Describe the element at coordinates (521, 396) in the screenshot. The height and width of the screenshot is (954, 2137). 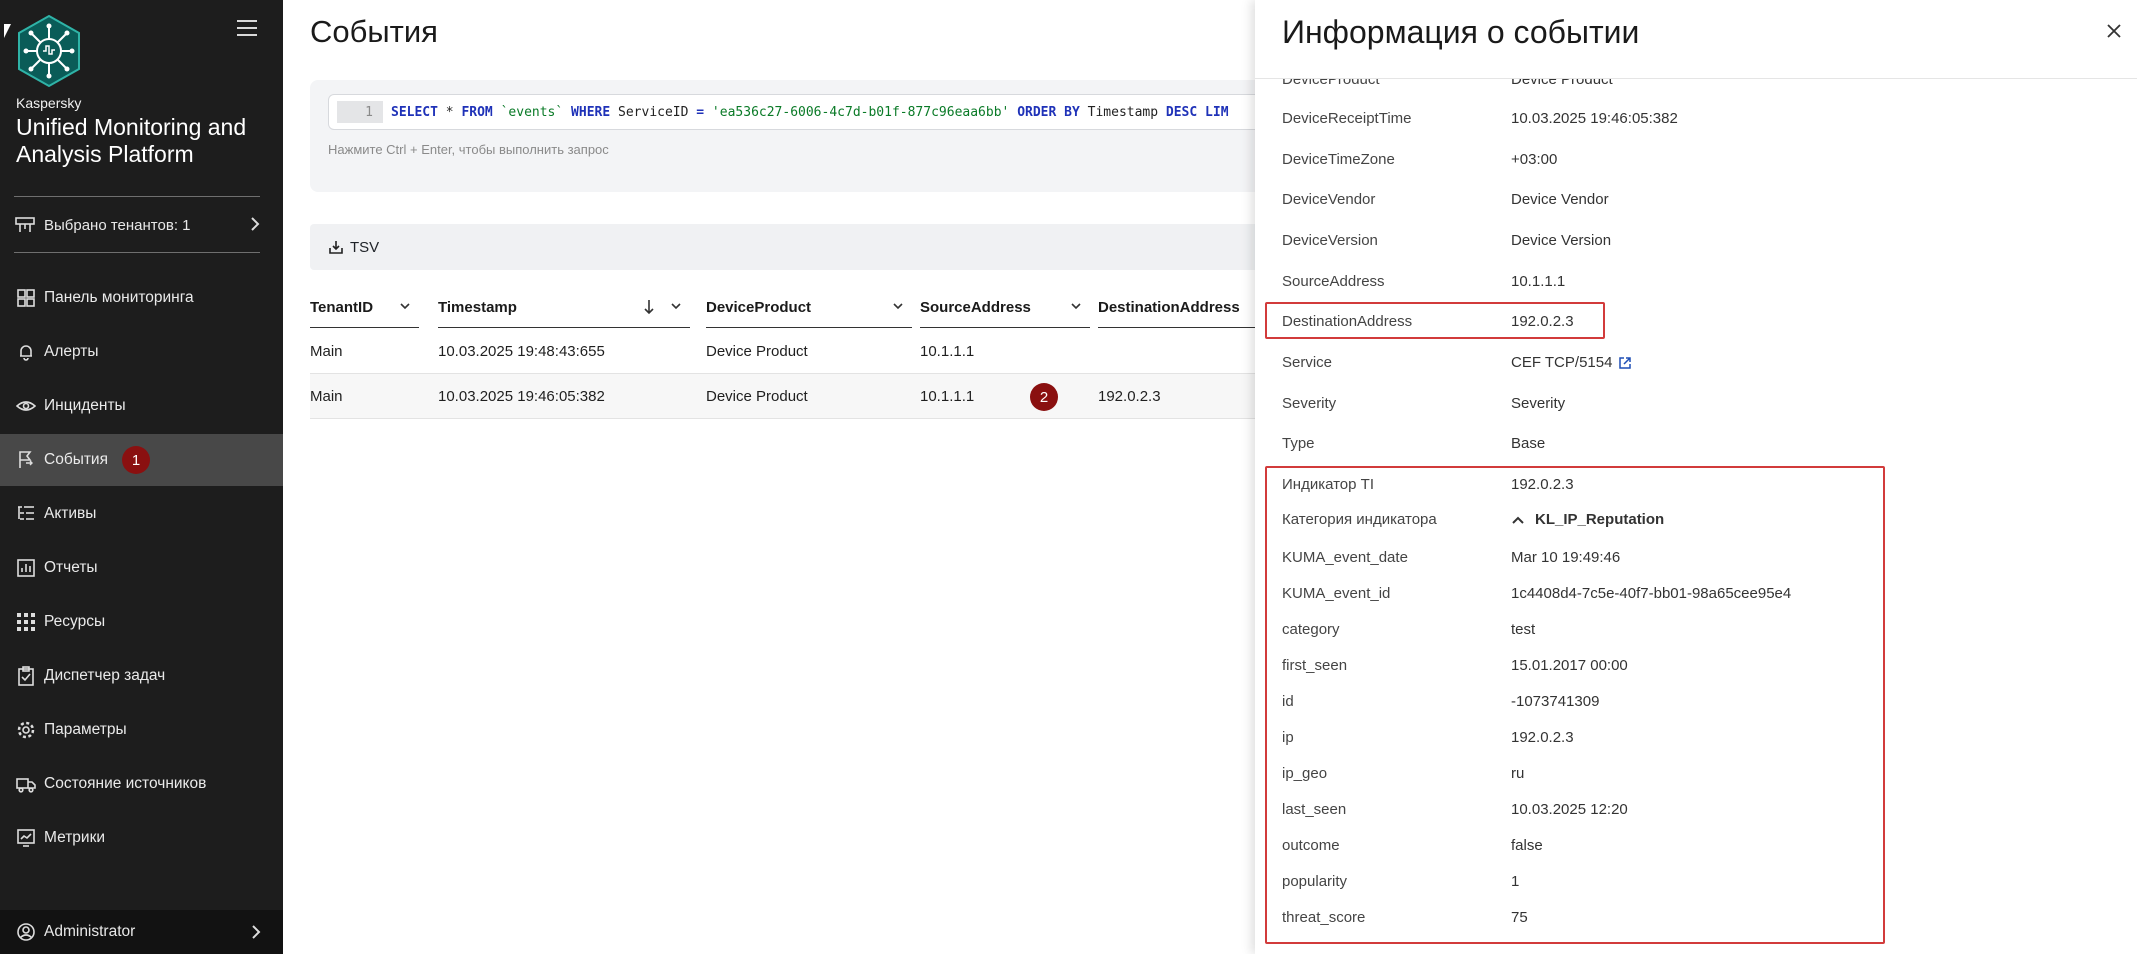
I see `cell-timestamp: 10.03.2025 19:46:05:382` at that location.